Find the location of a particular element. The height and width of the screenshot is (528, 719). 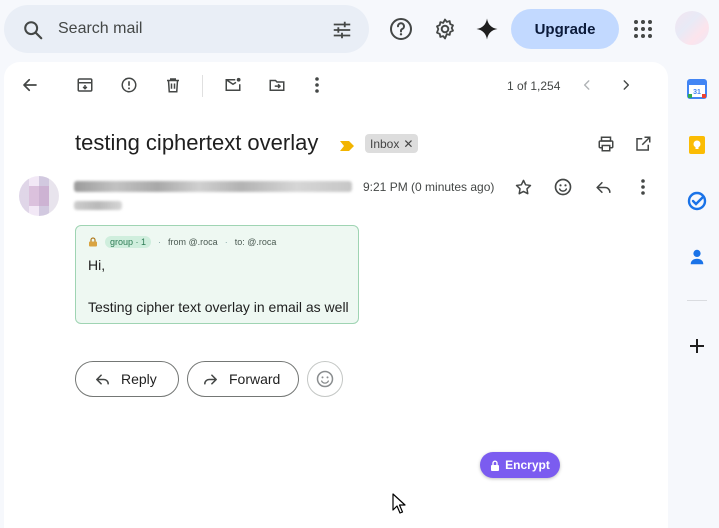

back-icon is located at coordinates (30, 85).